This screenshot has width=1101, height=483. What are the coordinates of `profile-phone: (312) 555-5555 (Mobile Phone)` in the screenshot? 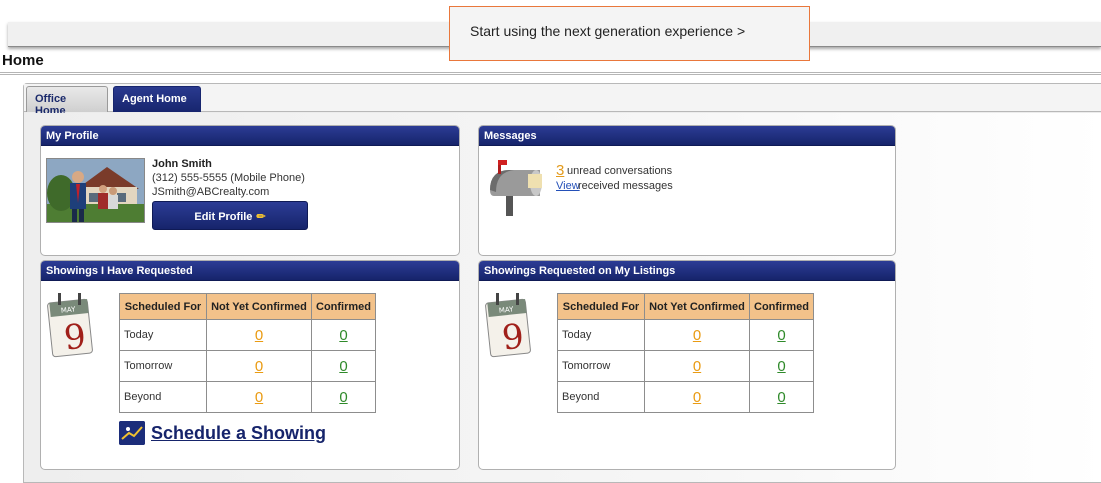 It's located at (228, 178).